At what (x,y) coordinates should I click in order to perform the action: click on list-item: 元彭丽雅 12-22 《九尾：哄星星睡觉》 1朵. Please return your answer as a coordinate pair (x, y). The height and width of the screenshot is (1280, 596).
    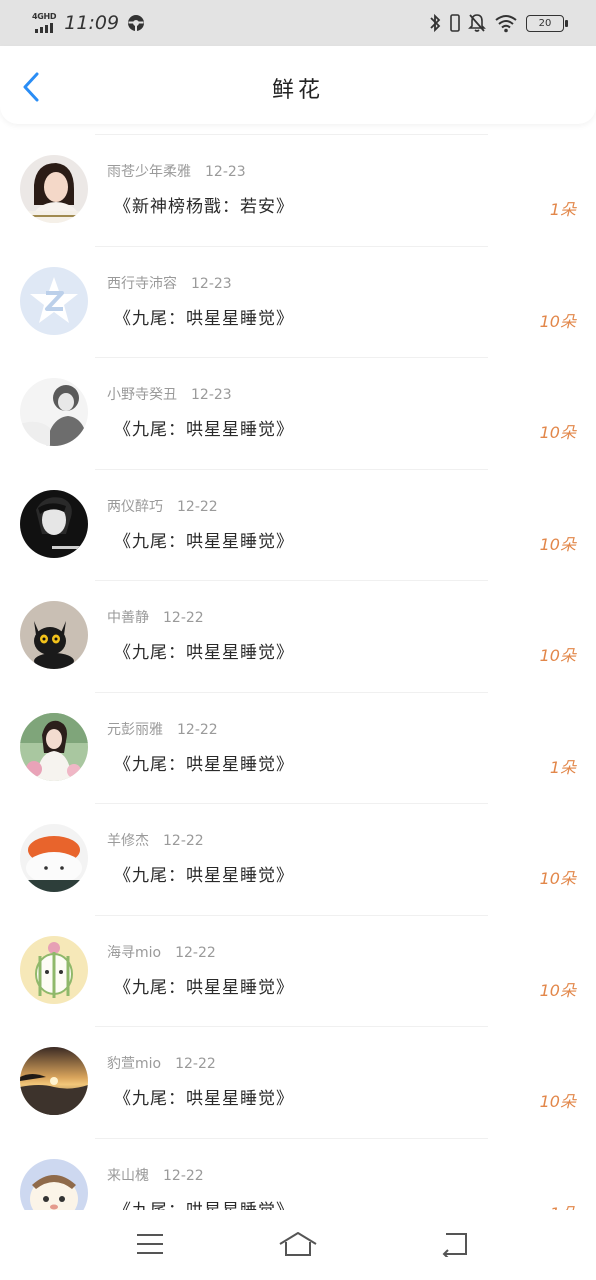
    Looking at the image, I should click on (298, 747).